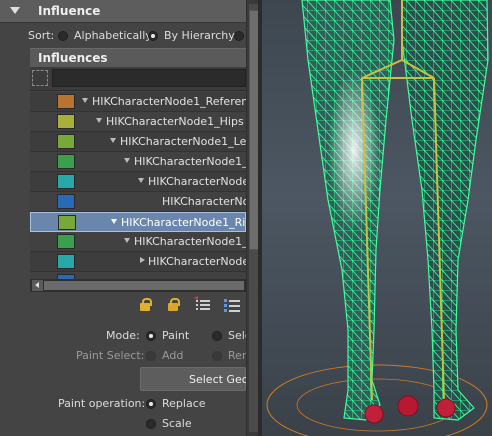 The width and height of the screenshot is (492, 436). I want to click on sort-by-hierarchy-radio, so click(153, 36).